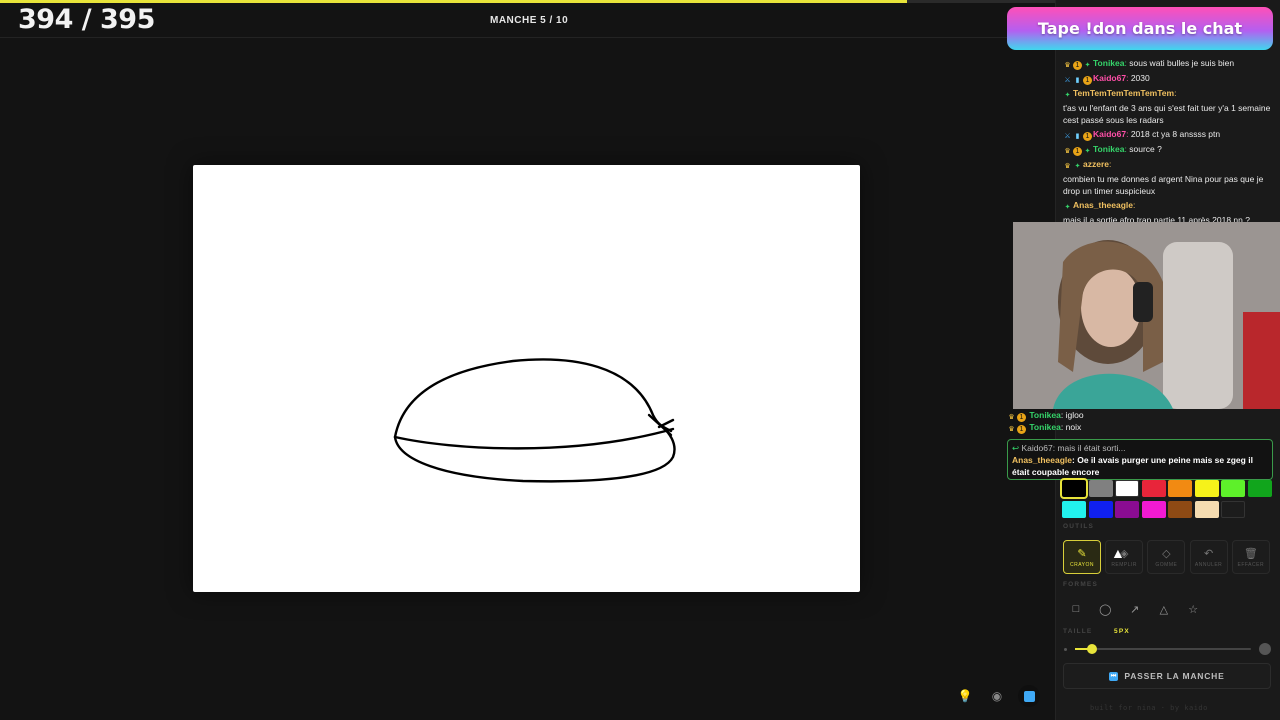 The height and width of the screenshot is (720, 1280). I want to click on round-progress-bar, so click(527, 1).